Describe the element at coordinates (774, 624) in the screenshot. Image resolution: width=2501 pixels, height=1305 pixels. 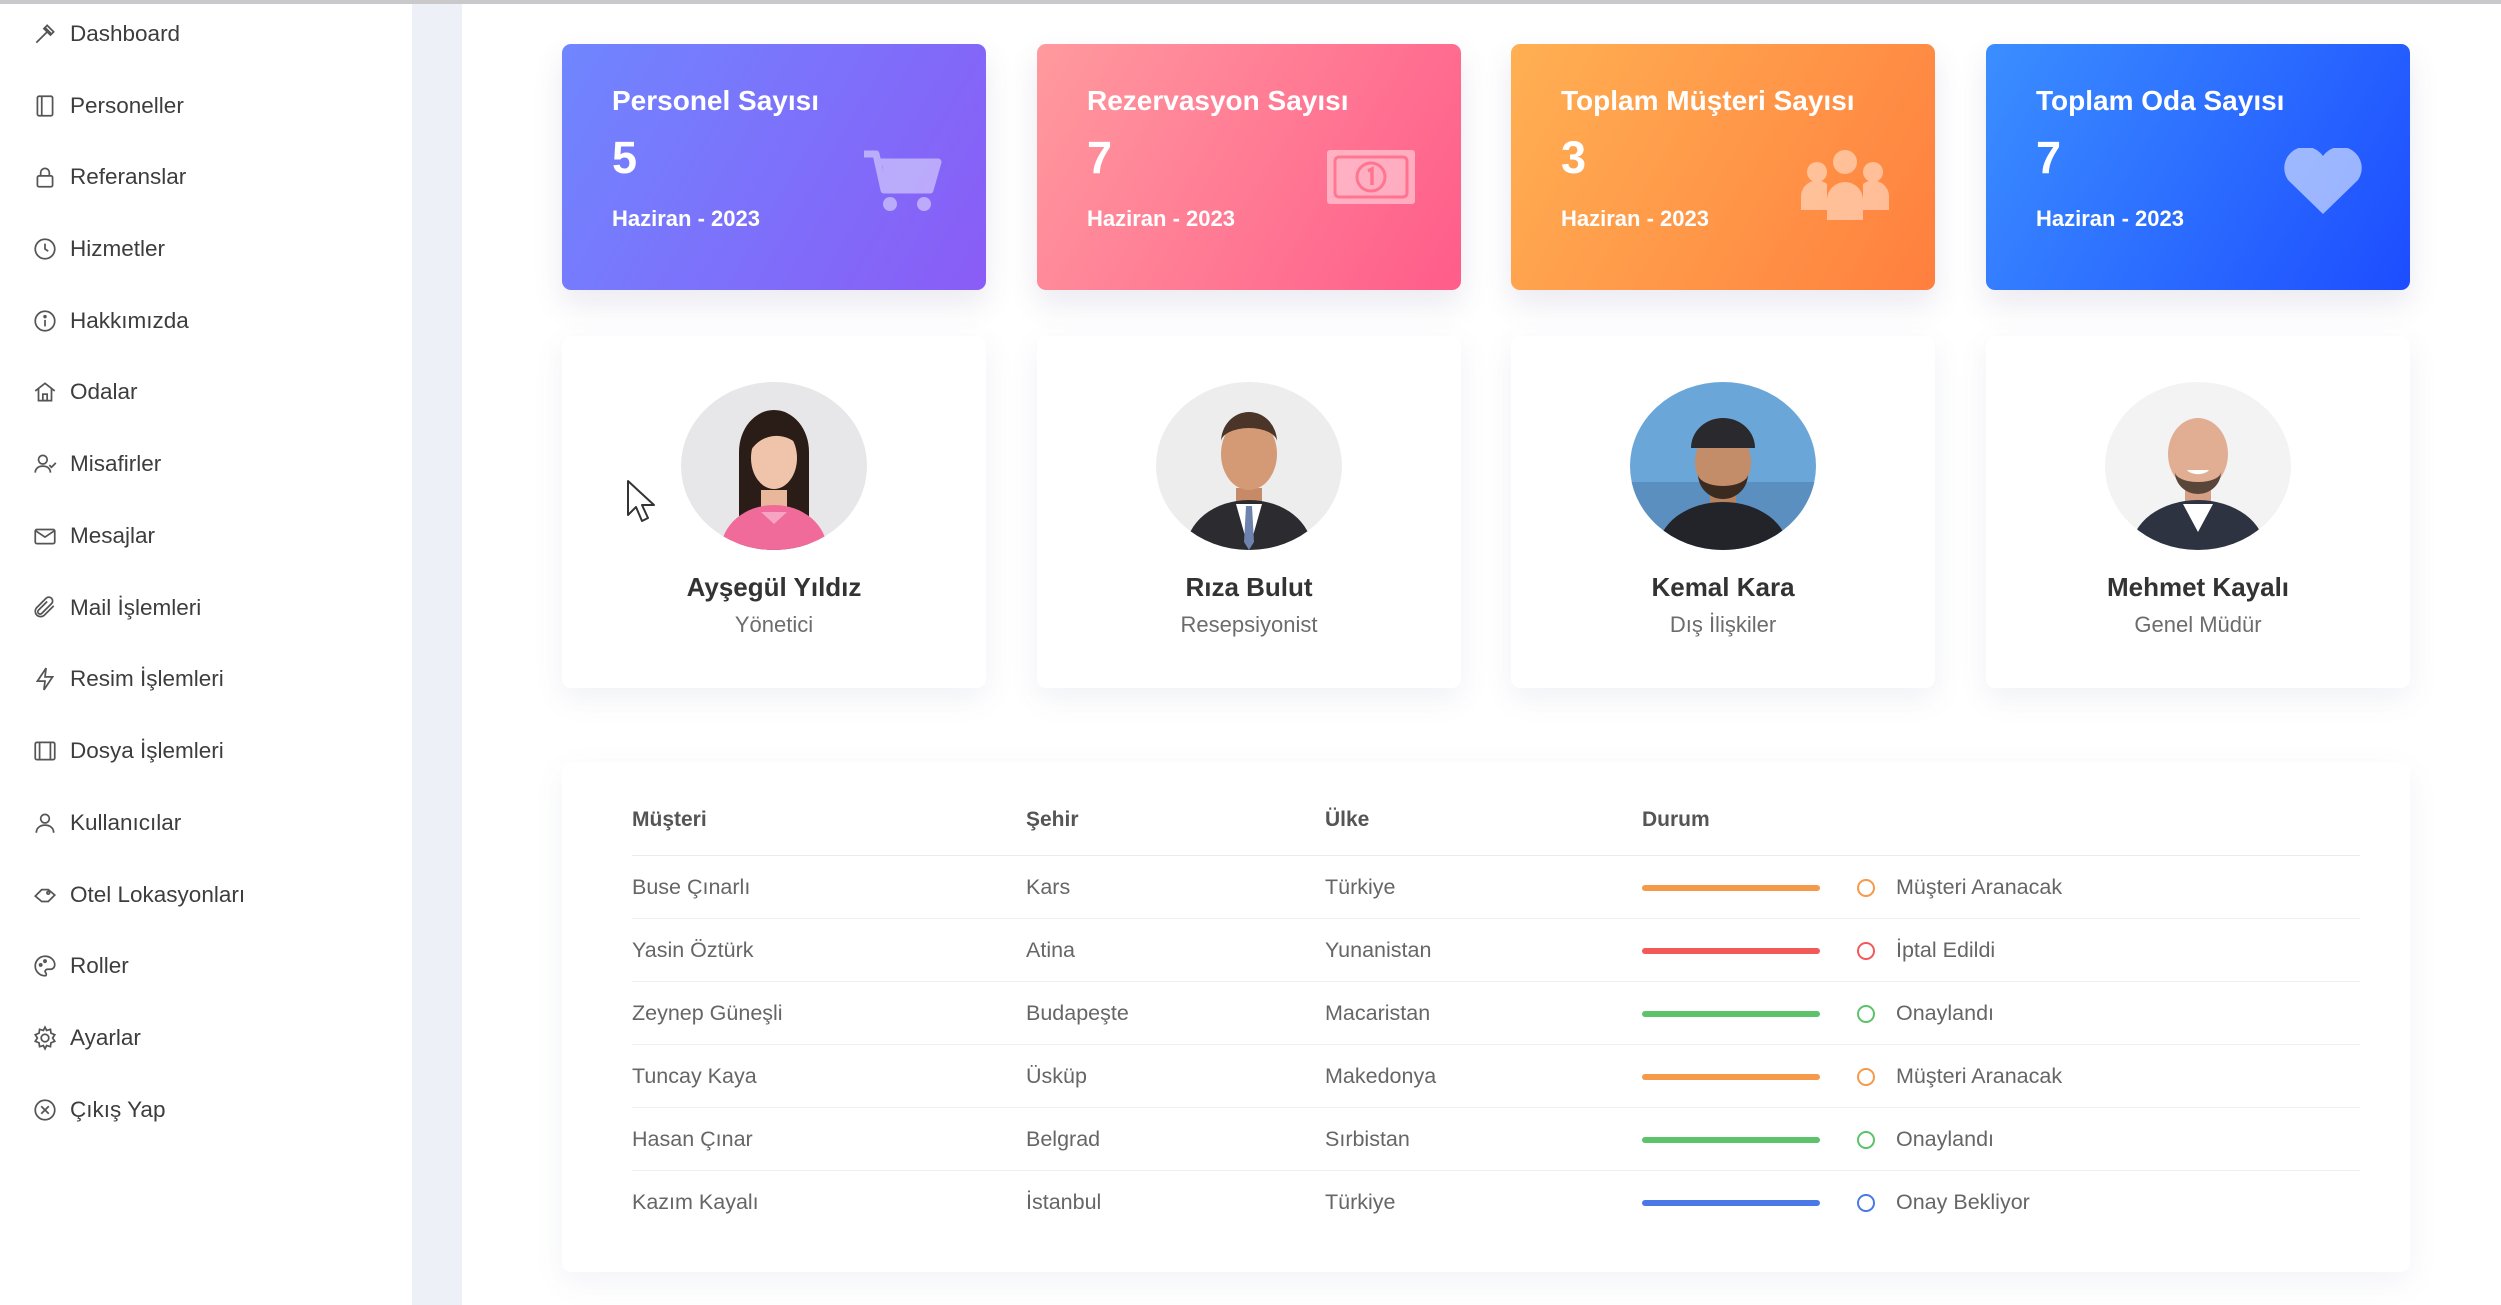
I see `team-member-role: Yönetici` at that location.